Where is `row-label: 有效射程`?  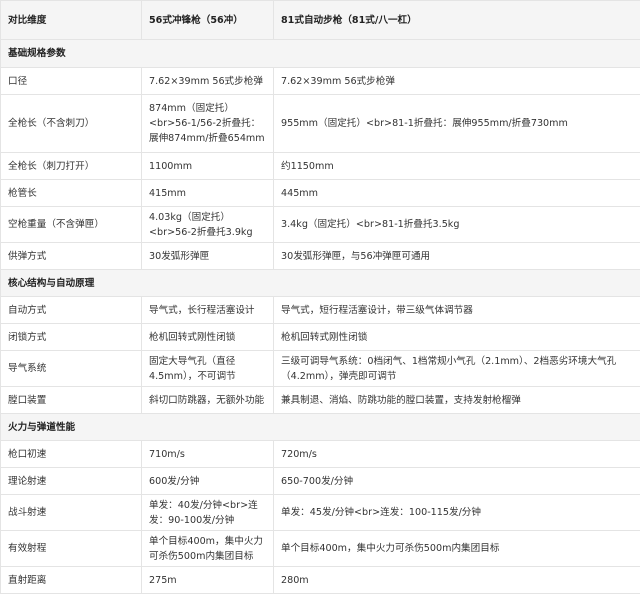 row-label: 有效射程 is located at coordinates (71, 548).